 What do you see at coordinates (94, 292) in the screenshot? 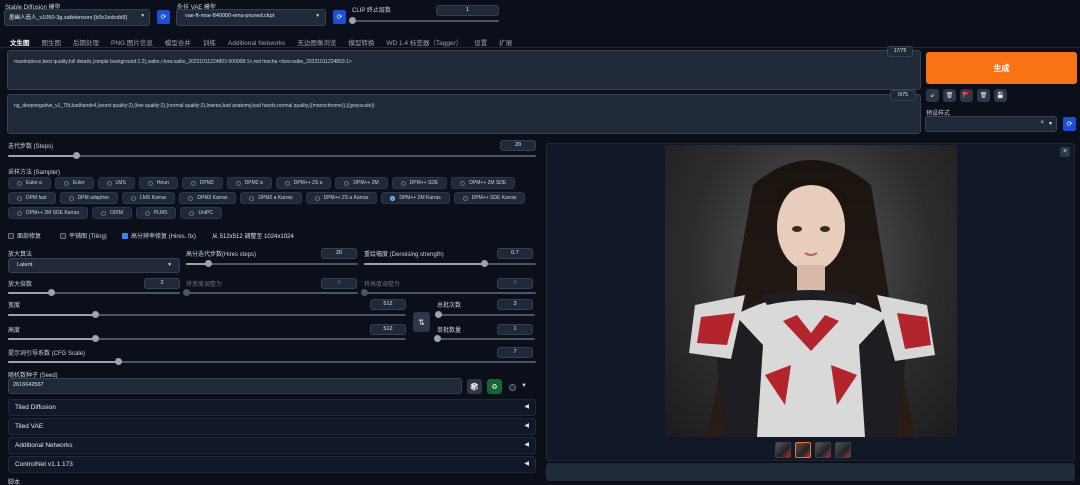
I see `upscale-slider` at bounding box center [94, 292].